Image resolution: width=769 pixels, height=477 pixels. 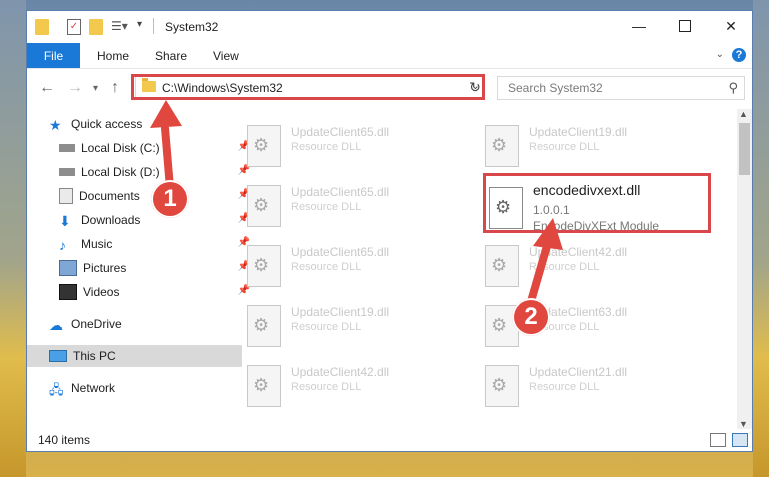 I want to click on step-badge-2: 2, so click(x=531, y=317).